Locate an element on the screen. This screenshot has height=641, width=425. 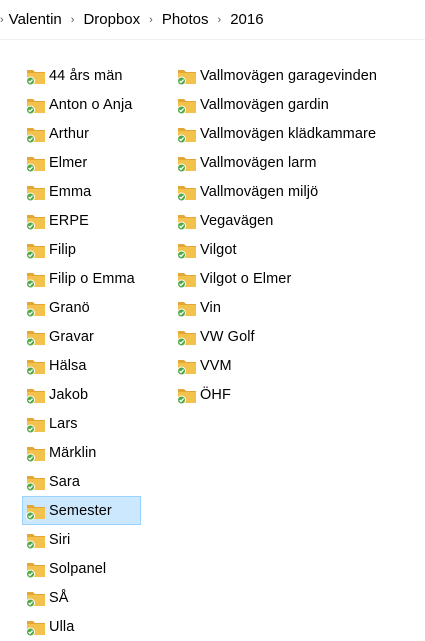
folder-label: Ulla is located at coordinates (62, 626).